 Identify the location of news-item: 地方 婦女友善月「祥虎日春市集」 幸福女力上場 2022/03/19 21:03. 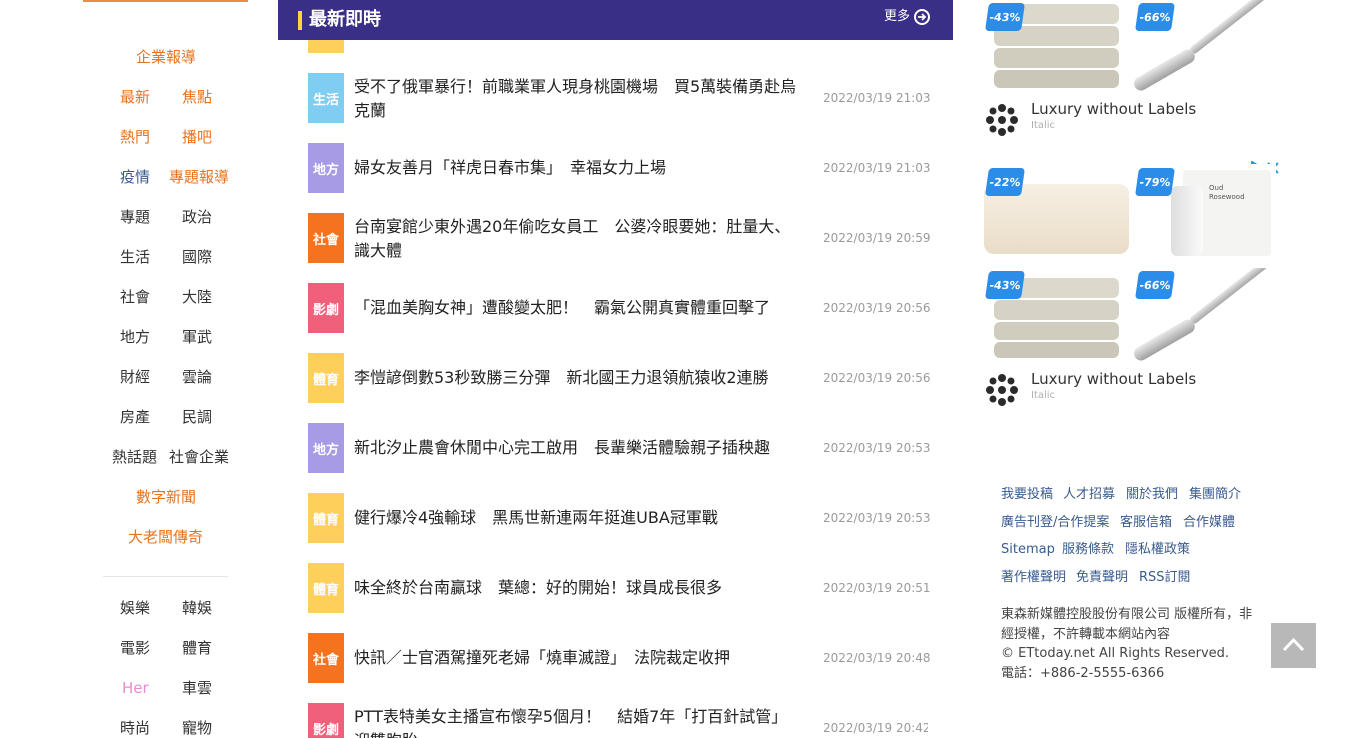
(619, 168).